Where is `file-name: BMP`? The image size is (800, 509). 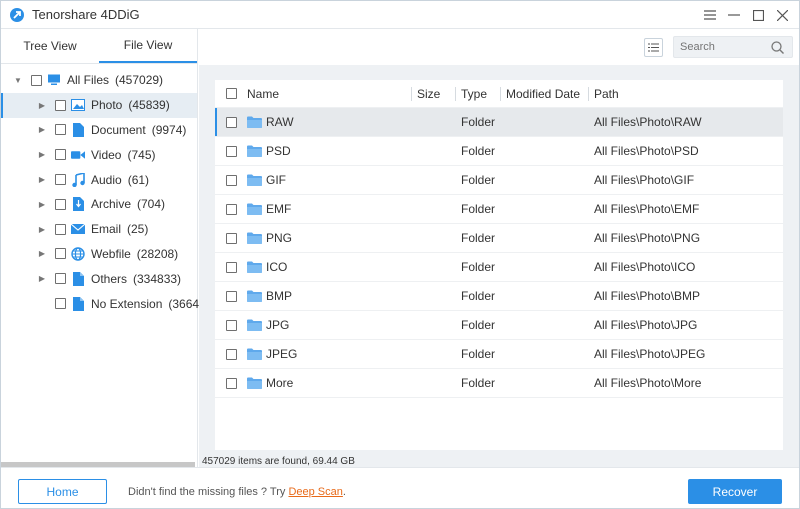 file-name: BMP is located at coordinates (279, 296).